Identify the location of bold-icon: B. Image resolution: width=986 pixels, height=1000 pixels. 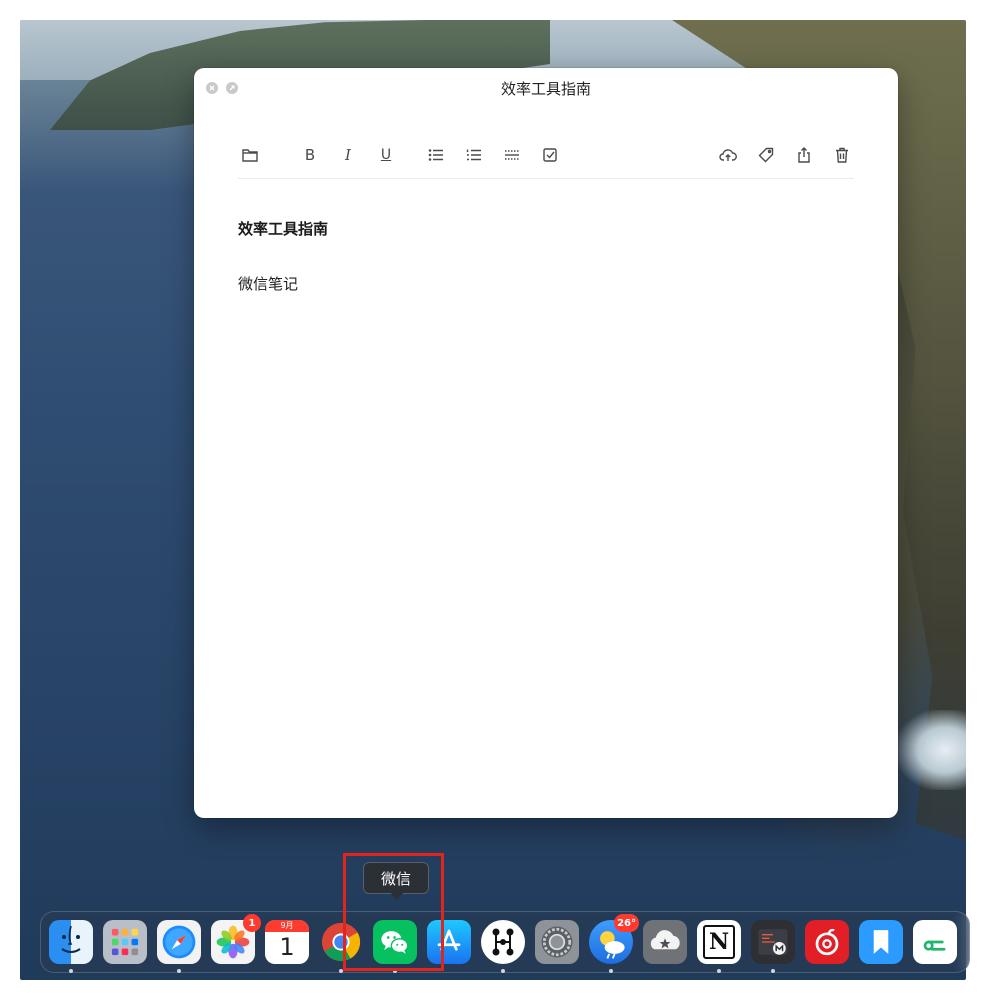
(310, 155).